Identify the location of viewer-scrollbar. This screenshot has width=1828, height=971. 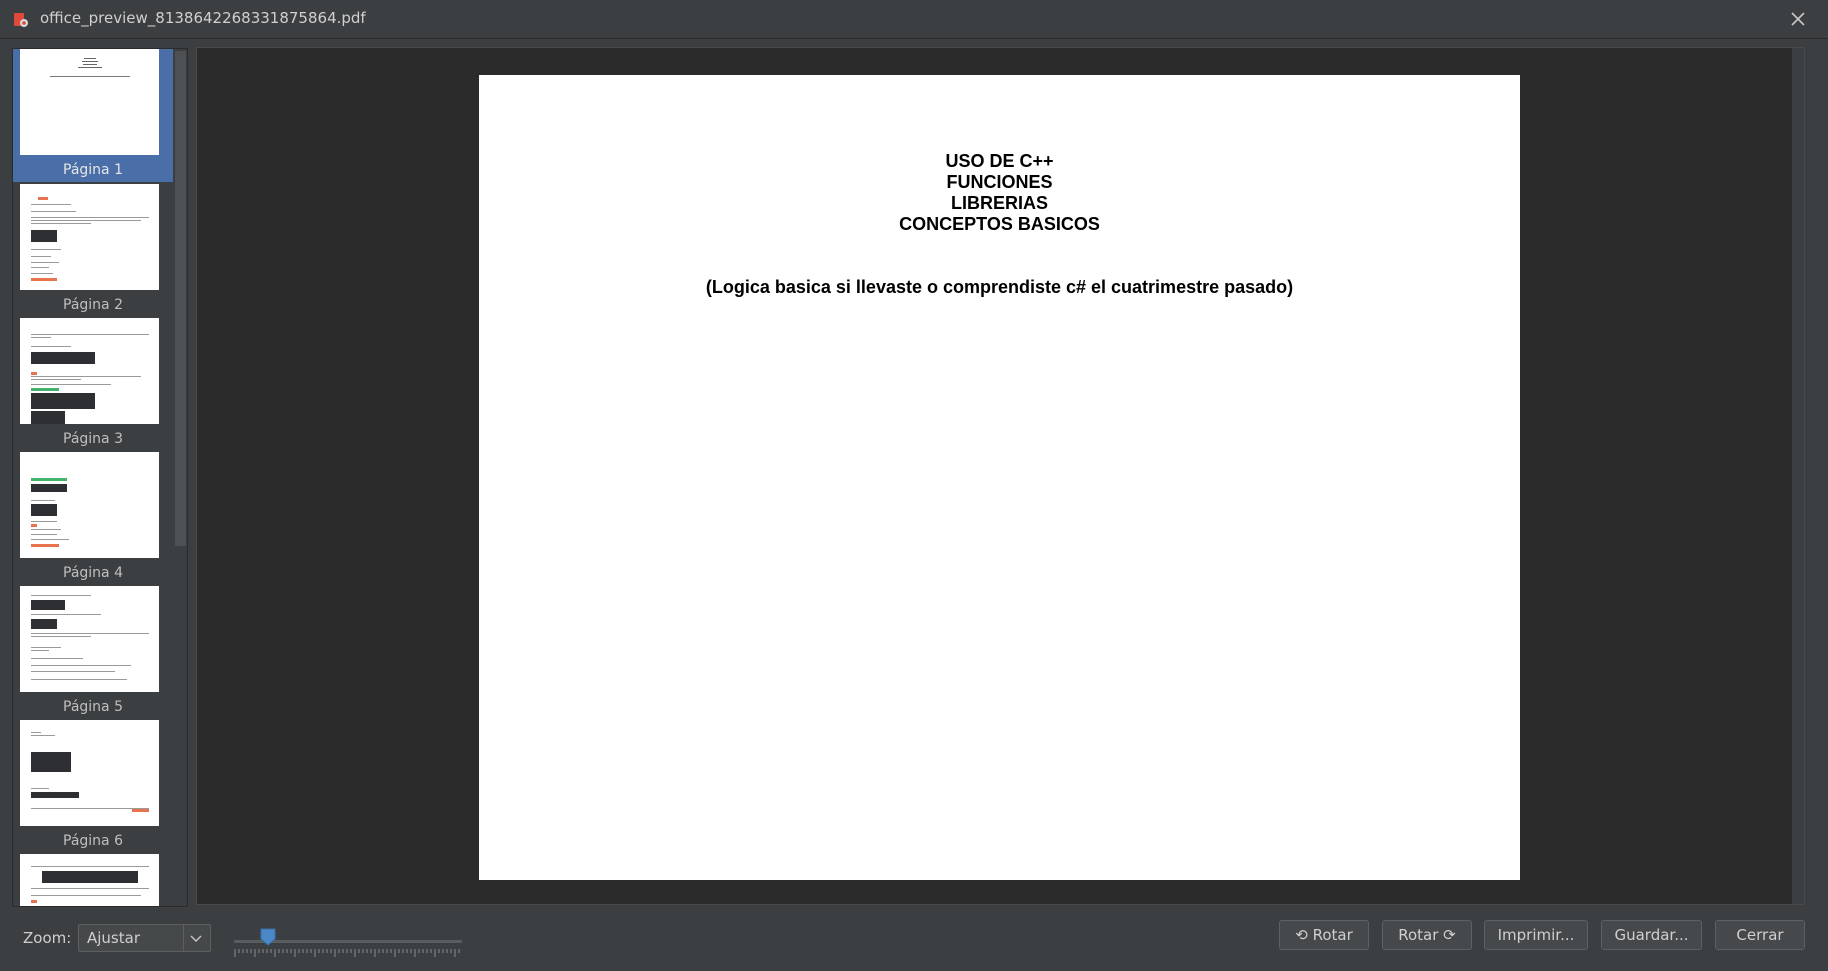
(1798, 476).